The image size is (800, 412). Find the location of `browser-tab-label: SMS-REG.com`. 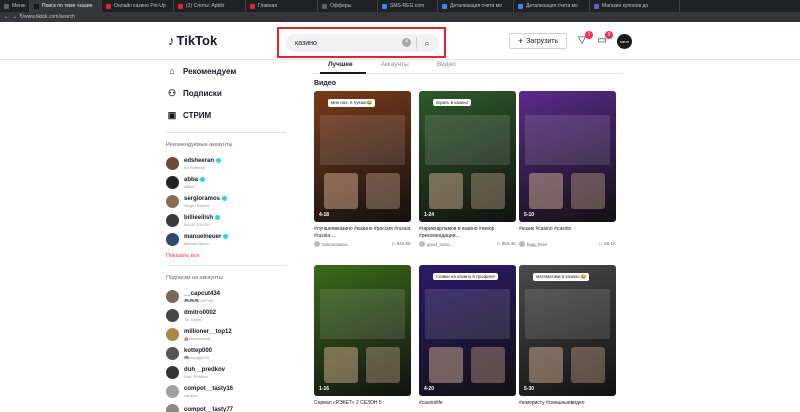

browser-tab-label: SMS-REG.com is located at coordinates (407, 6).